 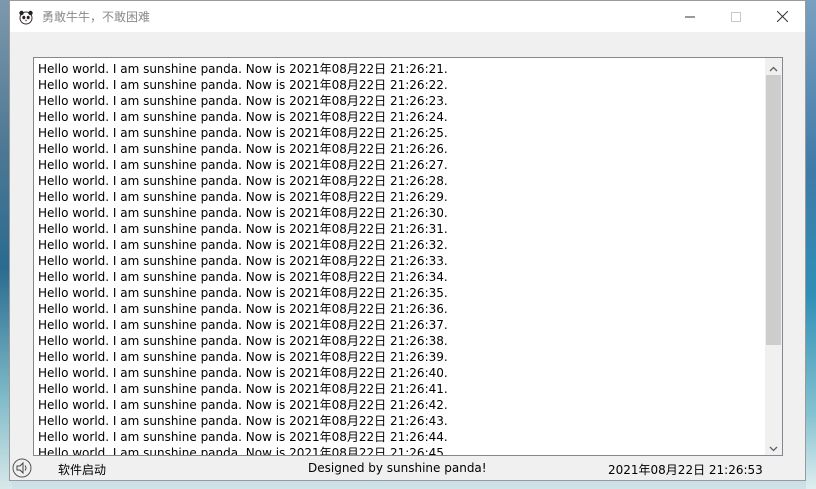 I want to click on chevron-up-icon, so click(x=773, y=67).